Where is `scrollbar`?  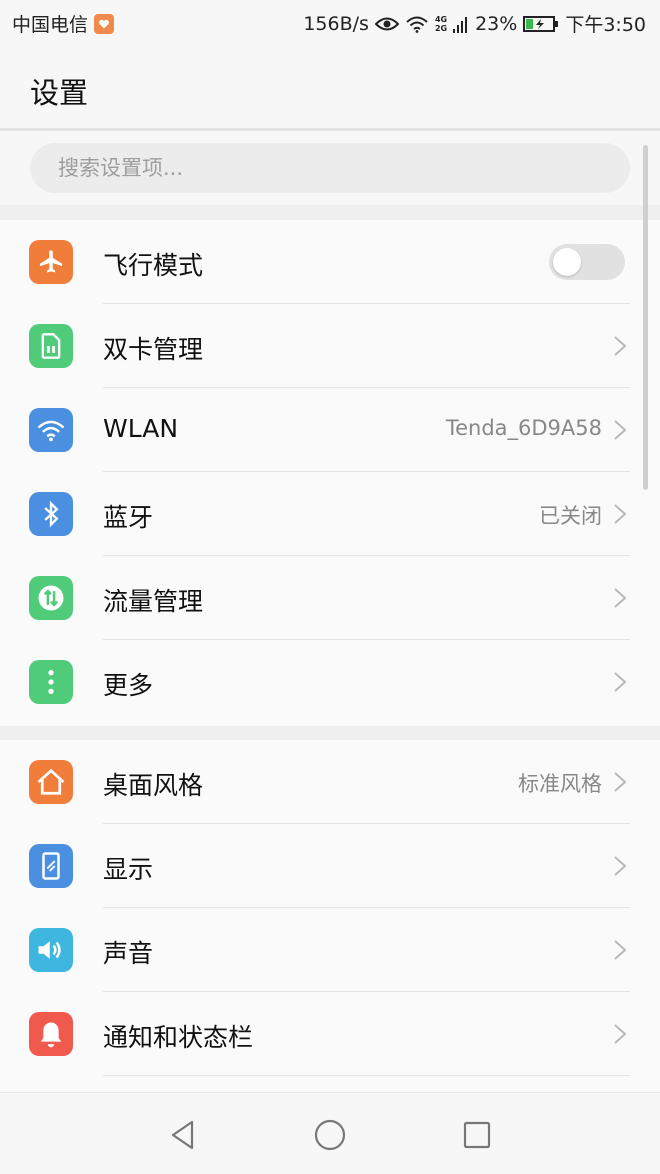 scrollbar is located at coordinates (645, 317).